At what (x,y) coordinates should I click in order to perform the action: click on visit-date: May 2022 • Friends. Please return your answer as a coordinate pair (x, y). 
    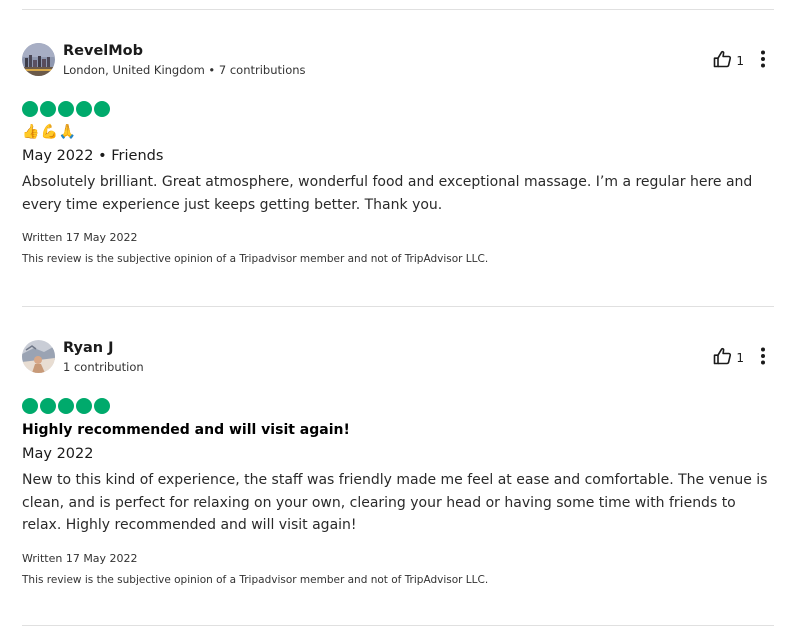
    Looking at the image, I should click on (93, 156).